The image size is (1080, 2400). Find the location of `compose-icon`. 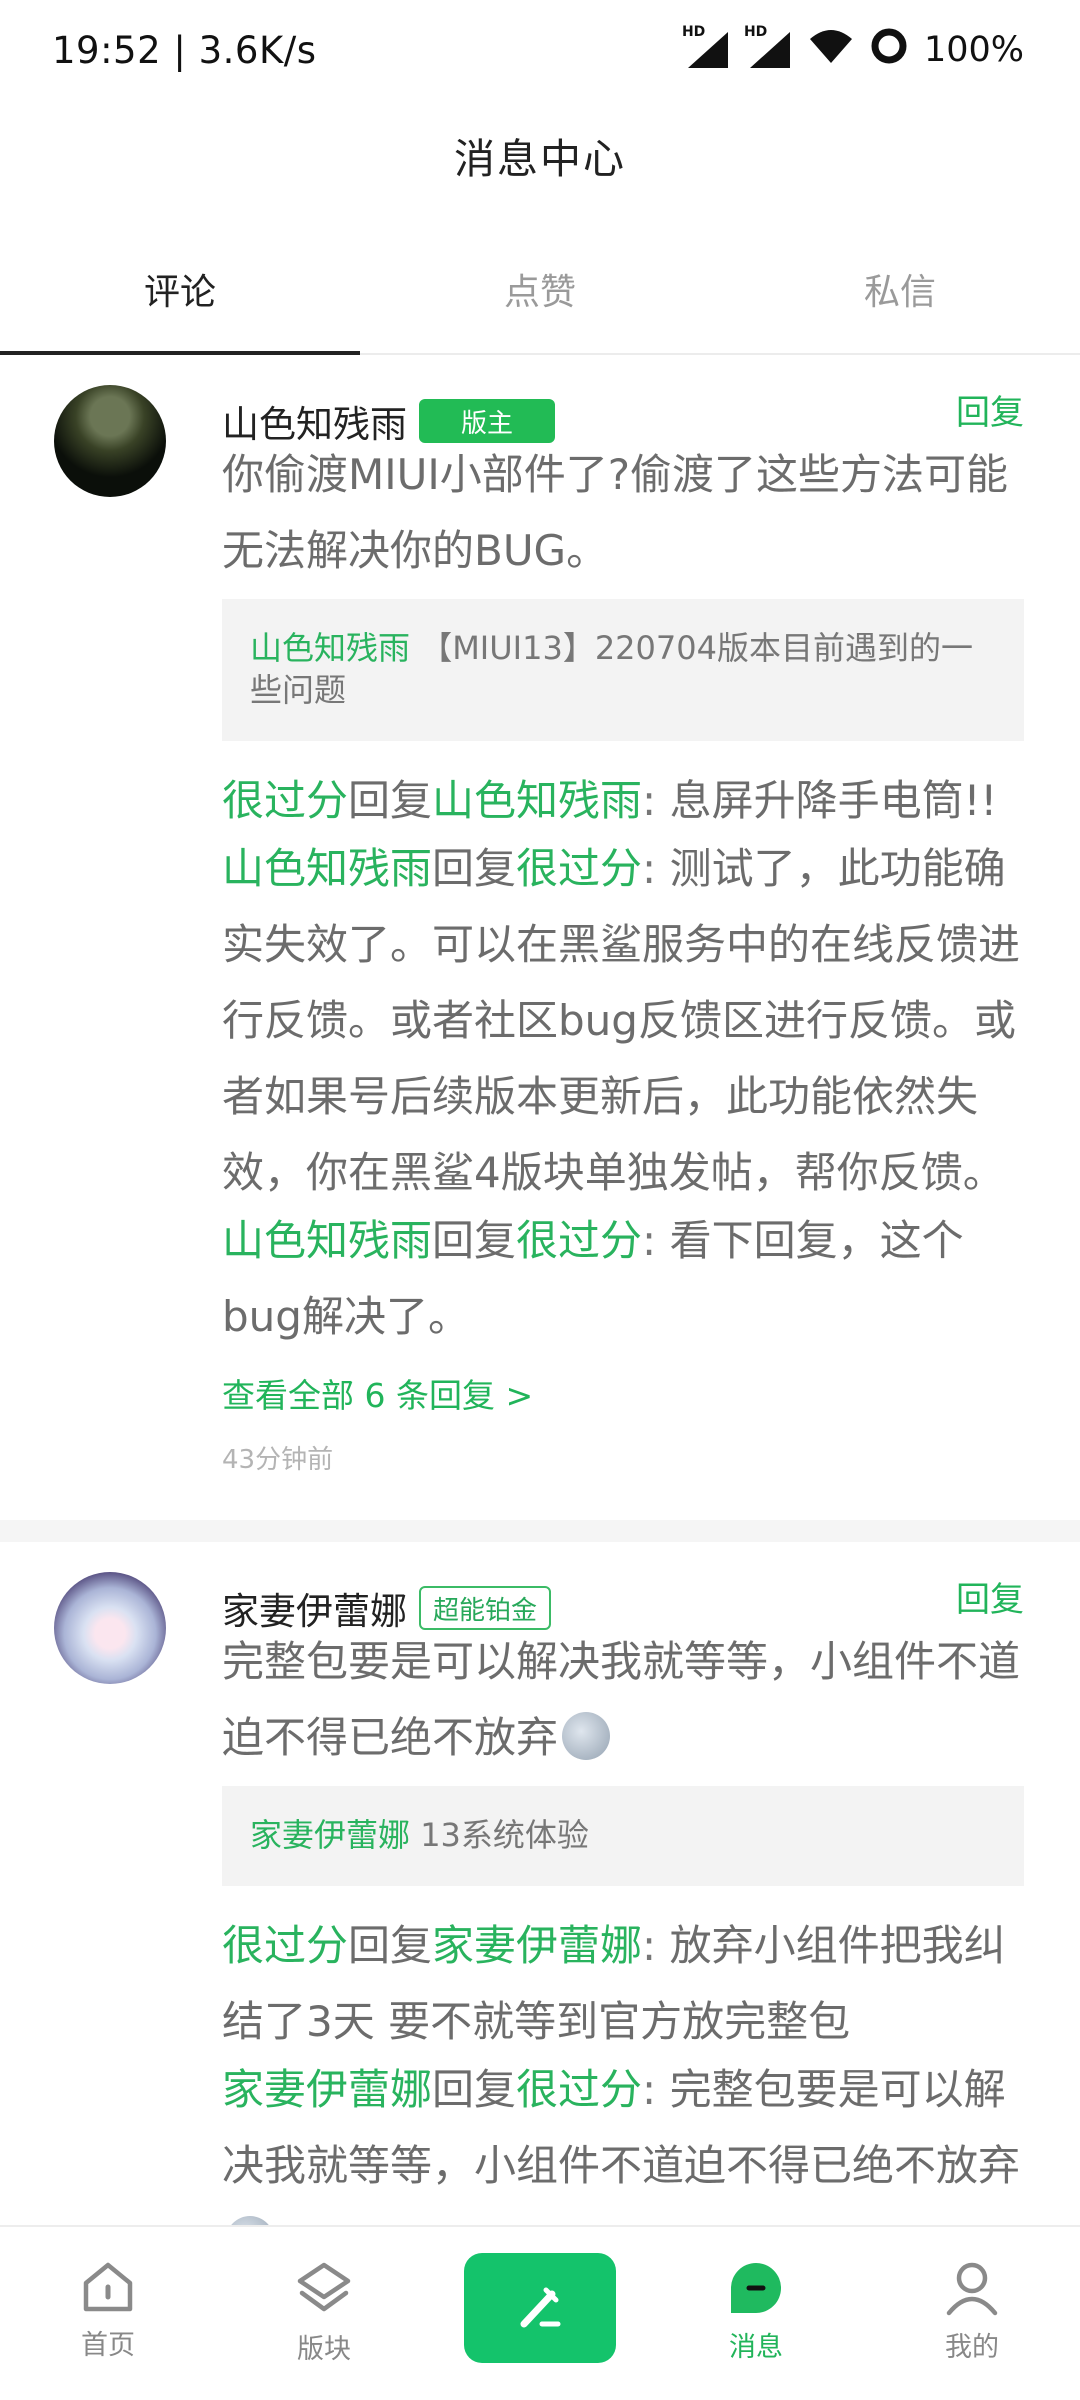

compose-icon is located at coordinates (540, 2307).